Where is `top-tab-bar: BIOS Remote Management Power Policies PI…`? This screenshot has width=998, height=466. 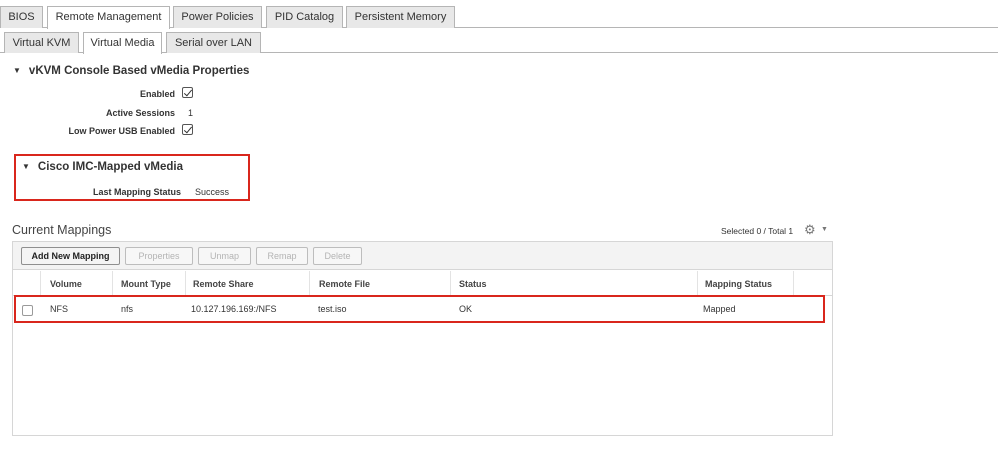 top-tab-bar: BIOS Remote Management Power Policies PI… is located at coordinates (499, 17).